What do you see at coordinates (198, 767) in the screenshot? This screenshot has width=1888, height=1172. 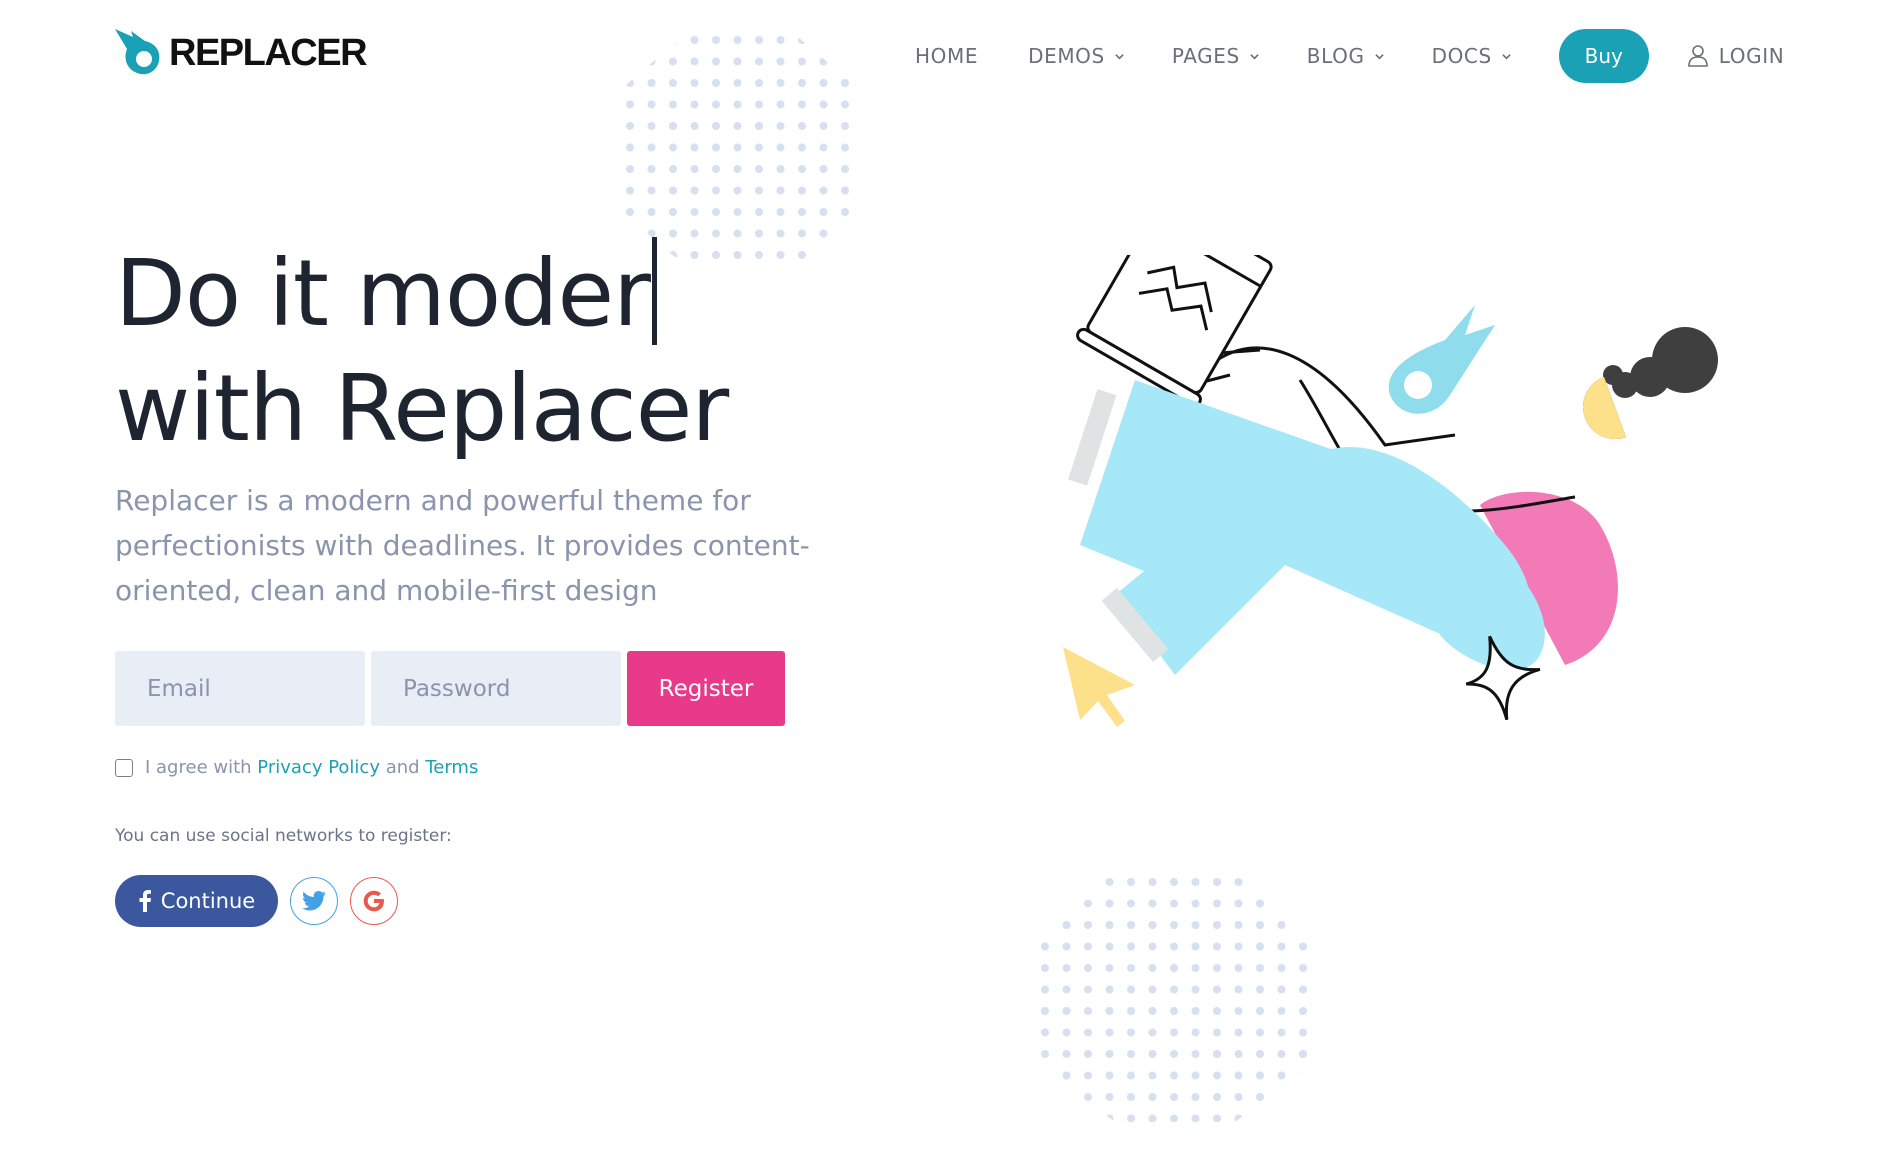 I see `agree-prefix: I agree with` at bounding box center [198, 767].